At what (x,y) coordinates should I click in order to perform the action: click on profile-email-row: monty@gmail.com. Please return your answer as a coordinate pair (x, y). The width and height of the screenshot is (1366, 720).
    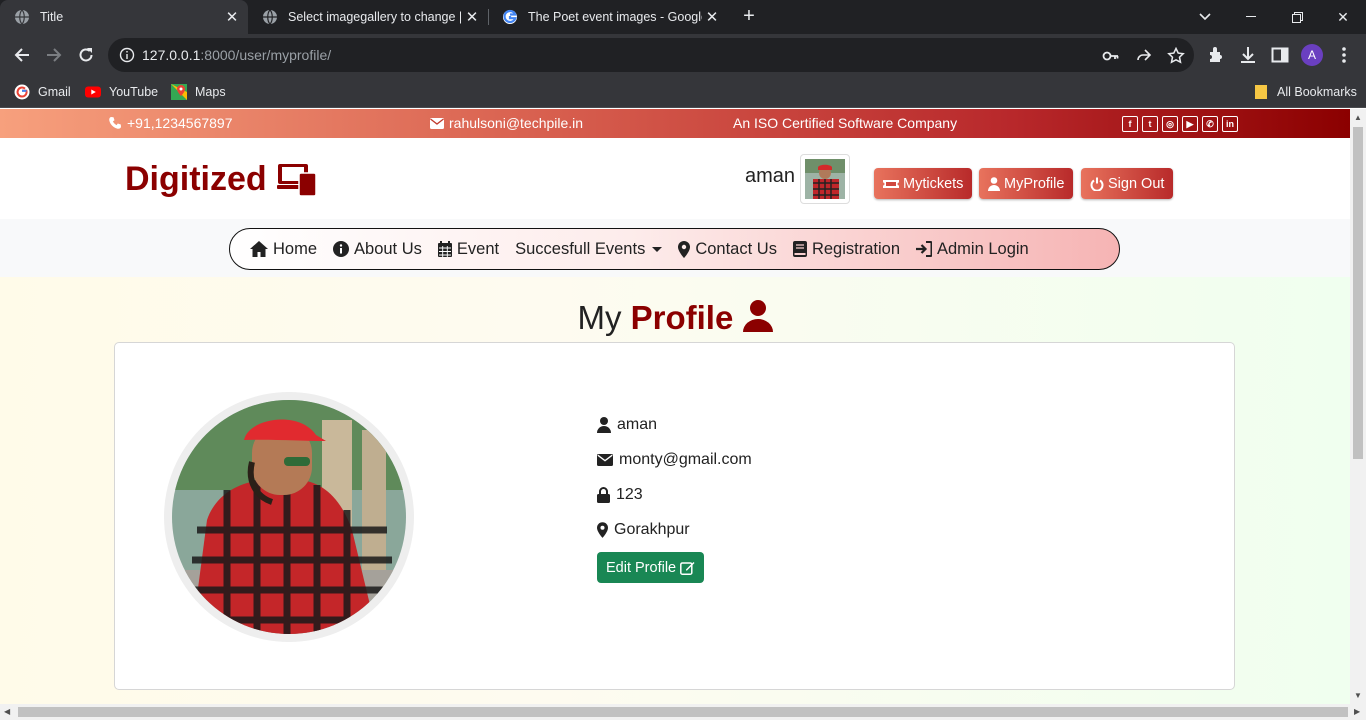
    Looking at the image, I should click on (674, 460).